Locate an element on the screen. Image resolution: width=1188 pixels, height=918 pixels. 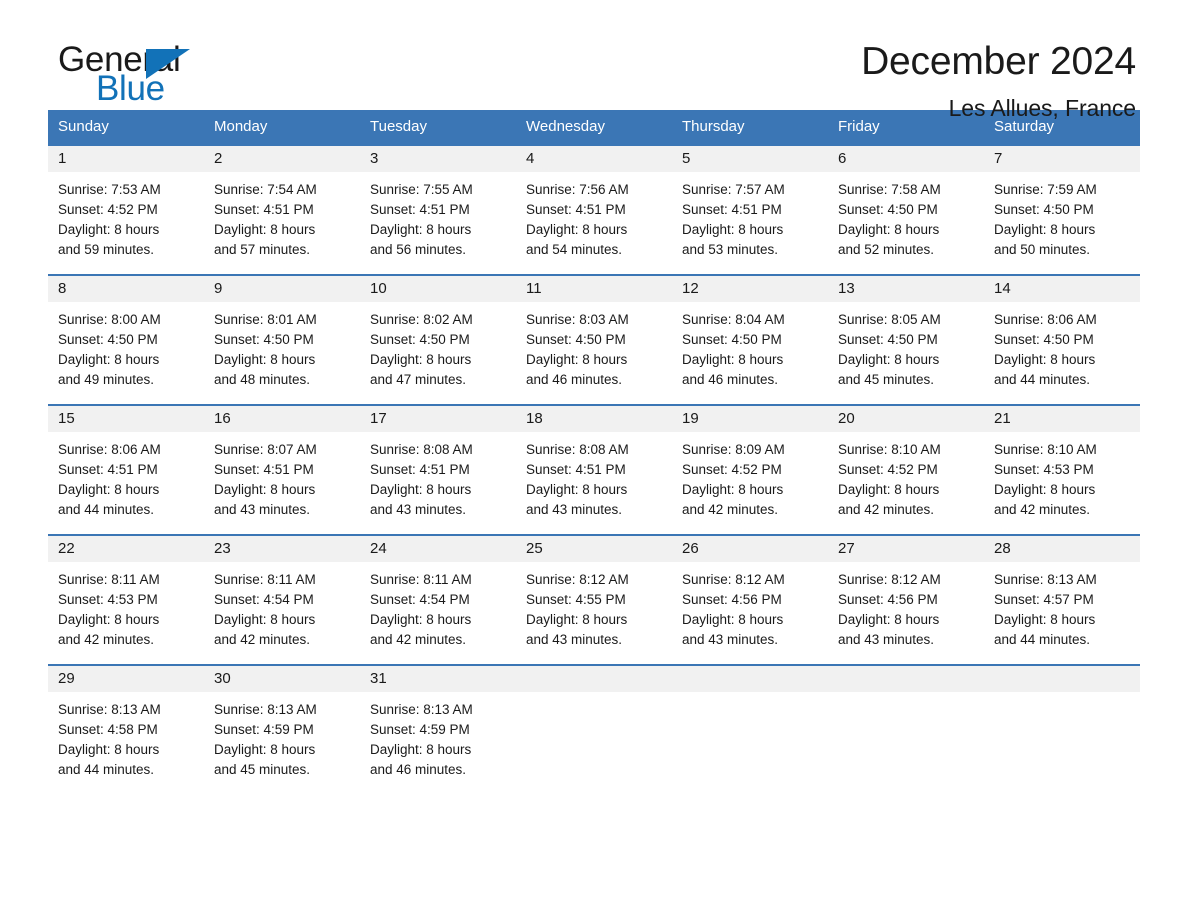
general-blue-logo: General Blue is located at coordinates (128, 77).